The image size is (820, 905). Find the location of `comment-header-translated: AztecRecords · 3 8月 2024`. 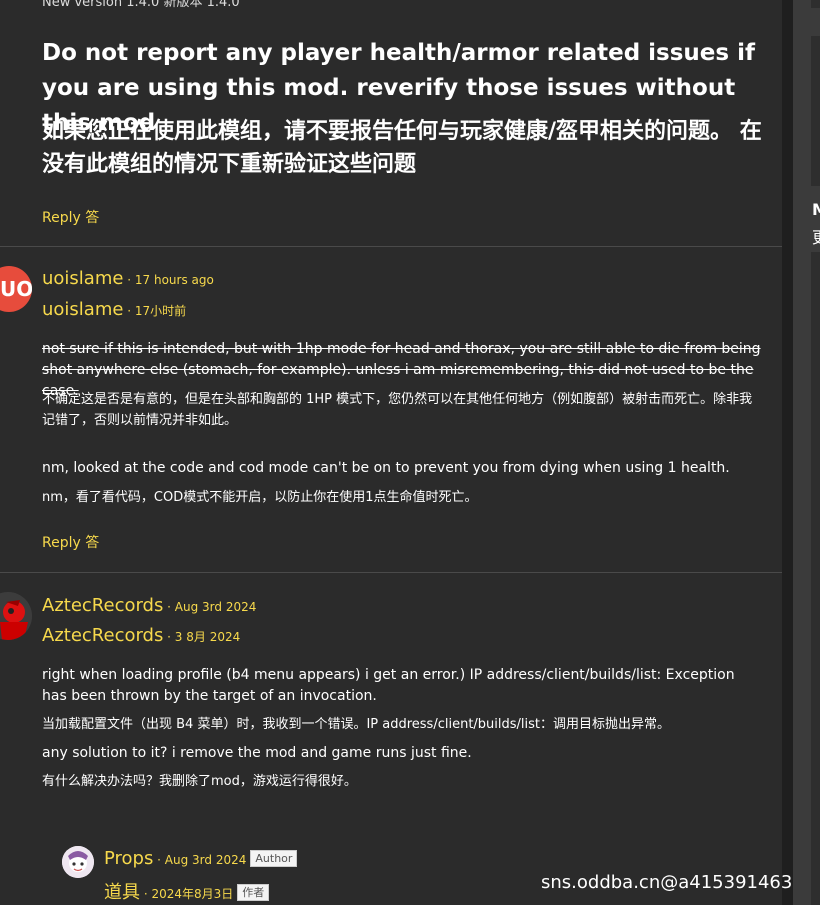

comment-header-translated: AztecRecords · 3 8月 2024 is located at coordinates (141, 635).